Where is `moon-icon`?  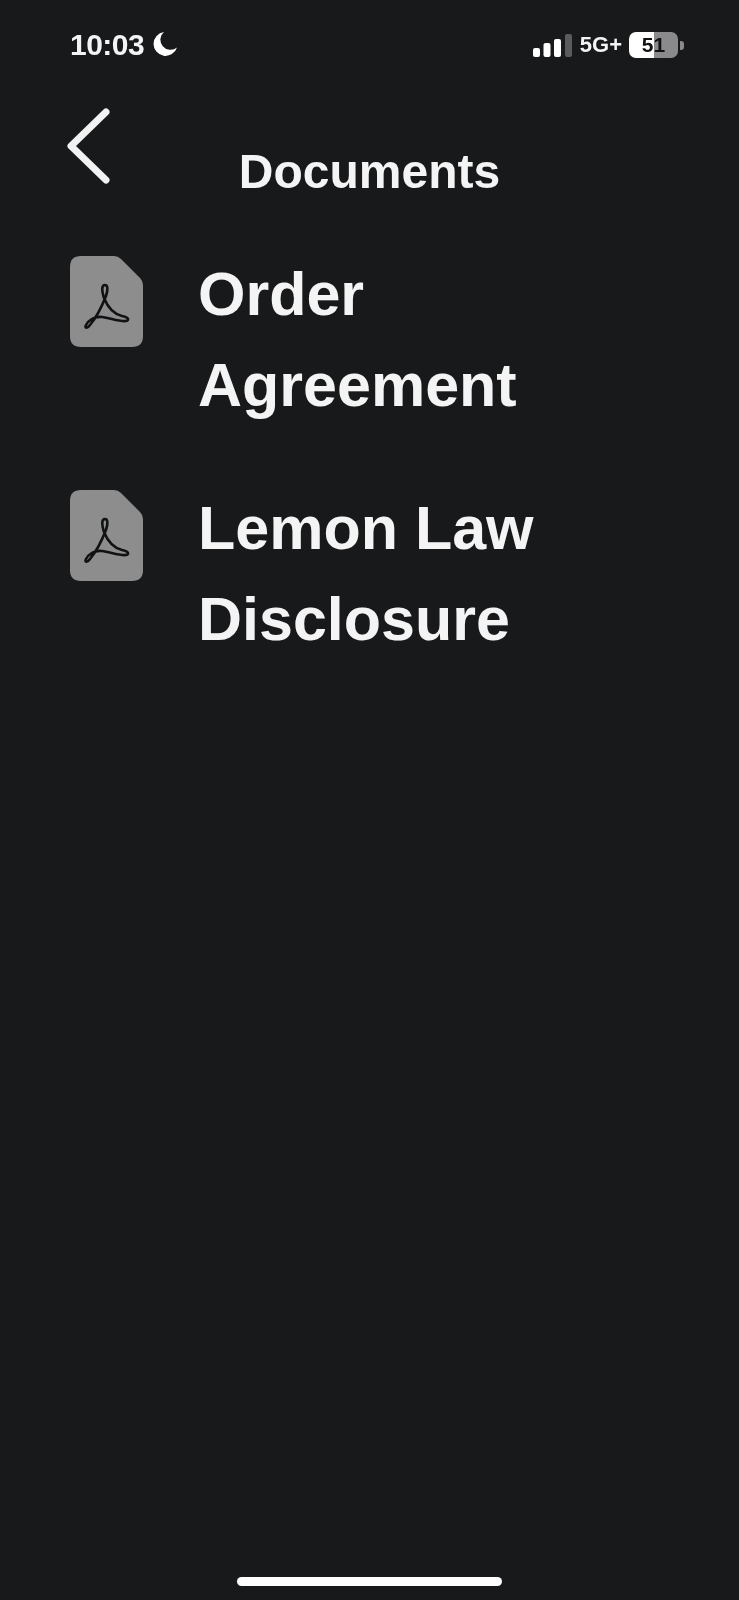
moon-icon is located at coordinates (165, 44).